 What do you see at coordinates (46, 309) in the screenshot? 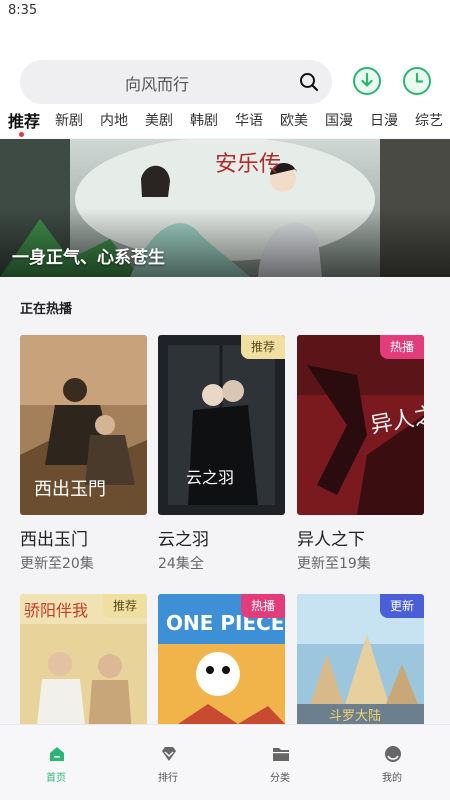
I see `section-title: 正在热播` at bounding box center [46, 309].